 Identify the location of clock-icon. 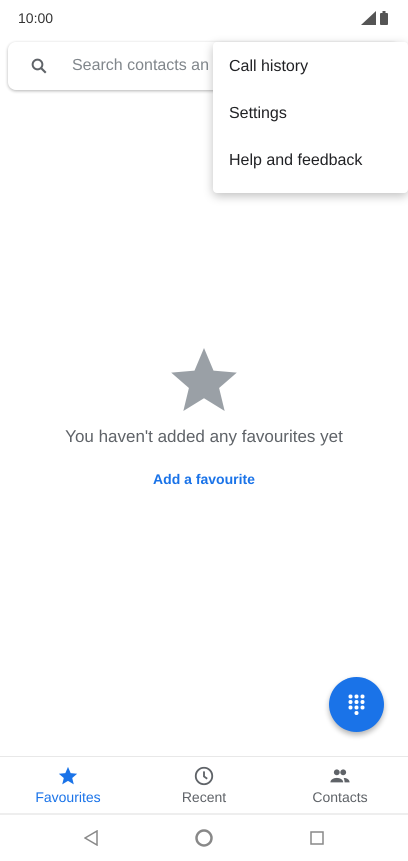
(204, 776).